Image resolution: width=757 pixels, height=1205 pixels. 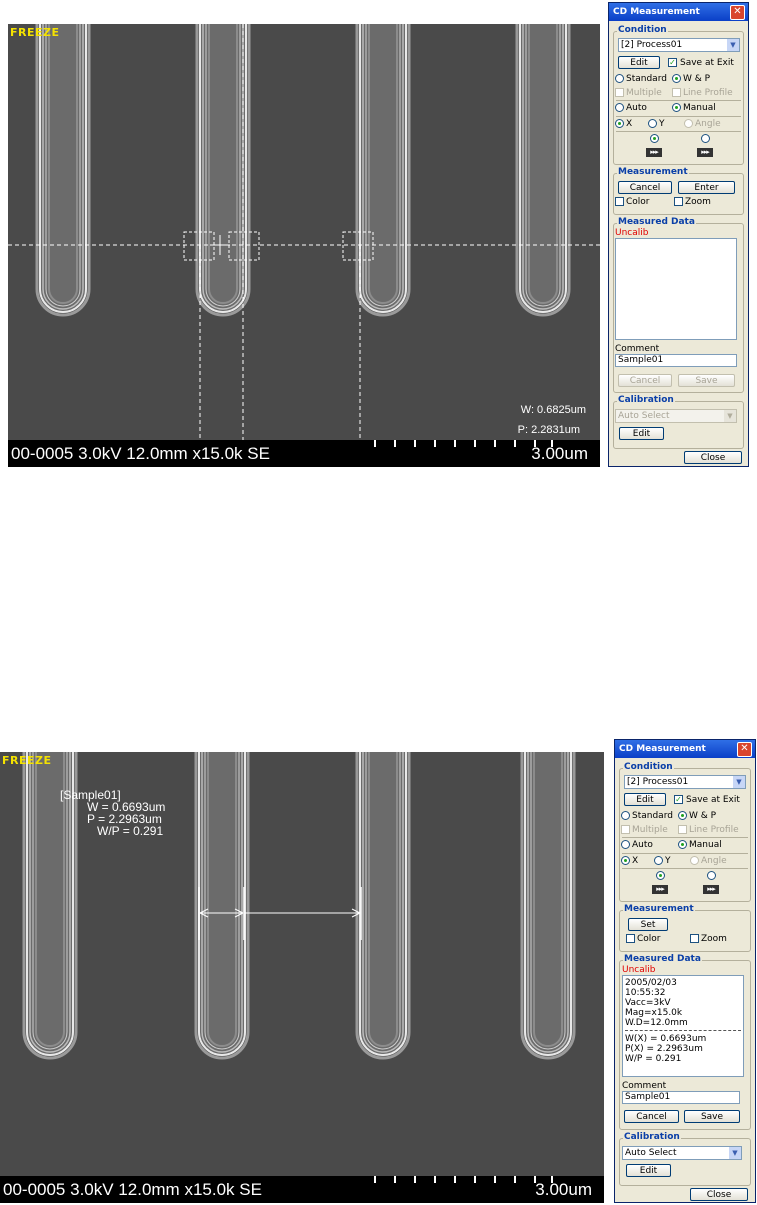 I want to click on comment-label: Comment, so click(x=644, y=1086).